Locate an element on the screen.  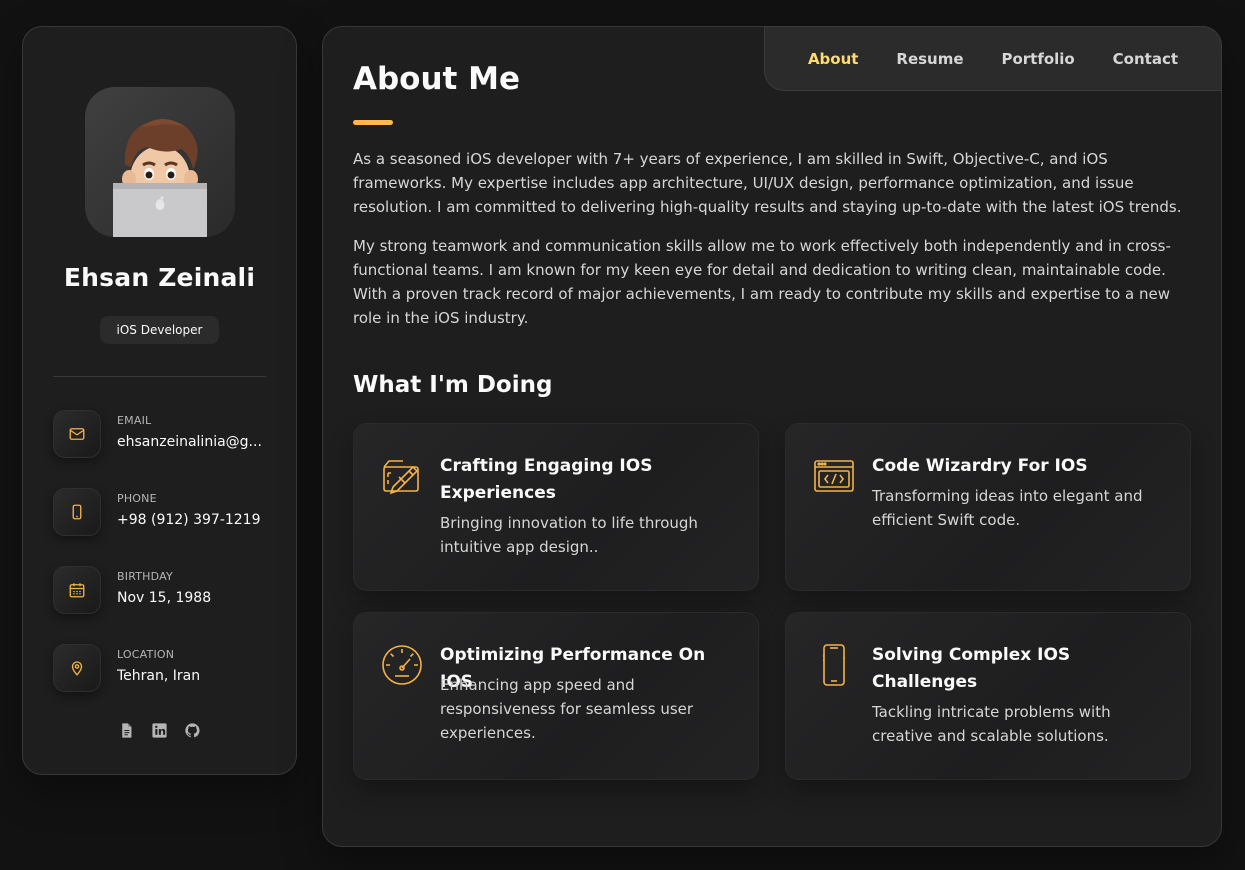
speedometer-icon is located at coordinates (402, 665).